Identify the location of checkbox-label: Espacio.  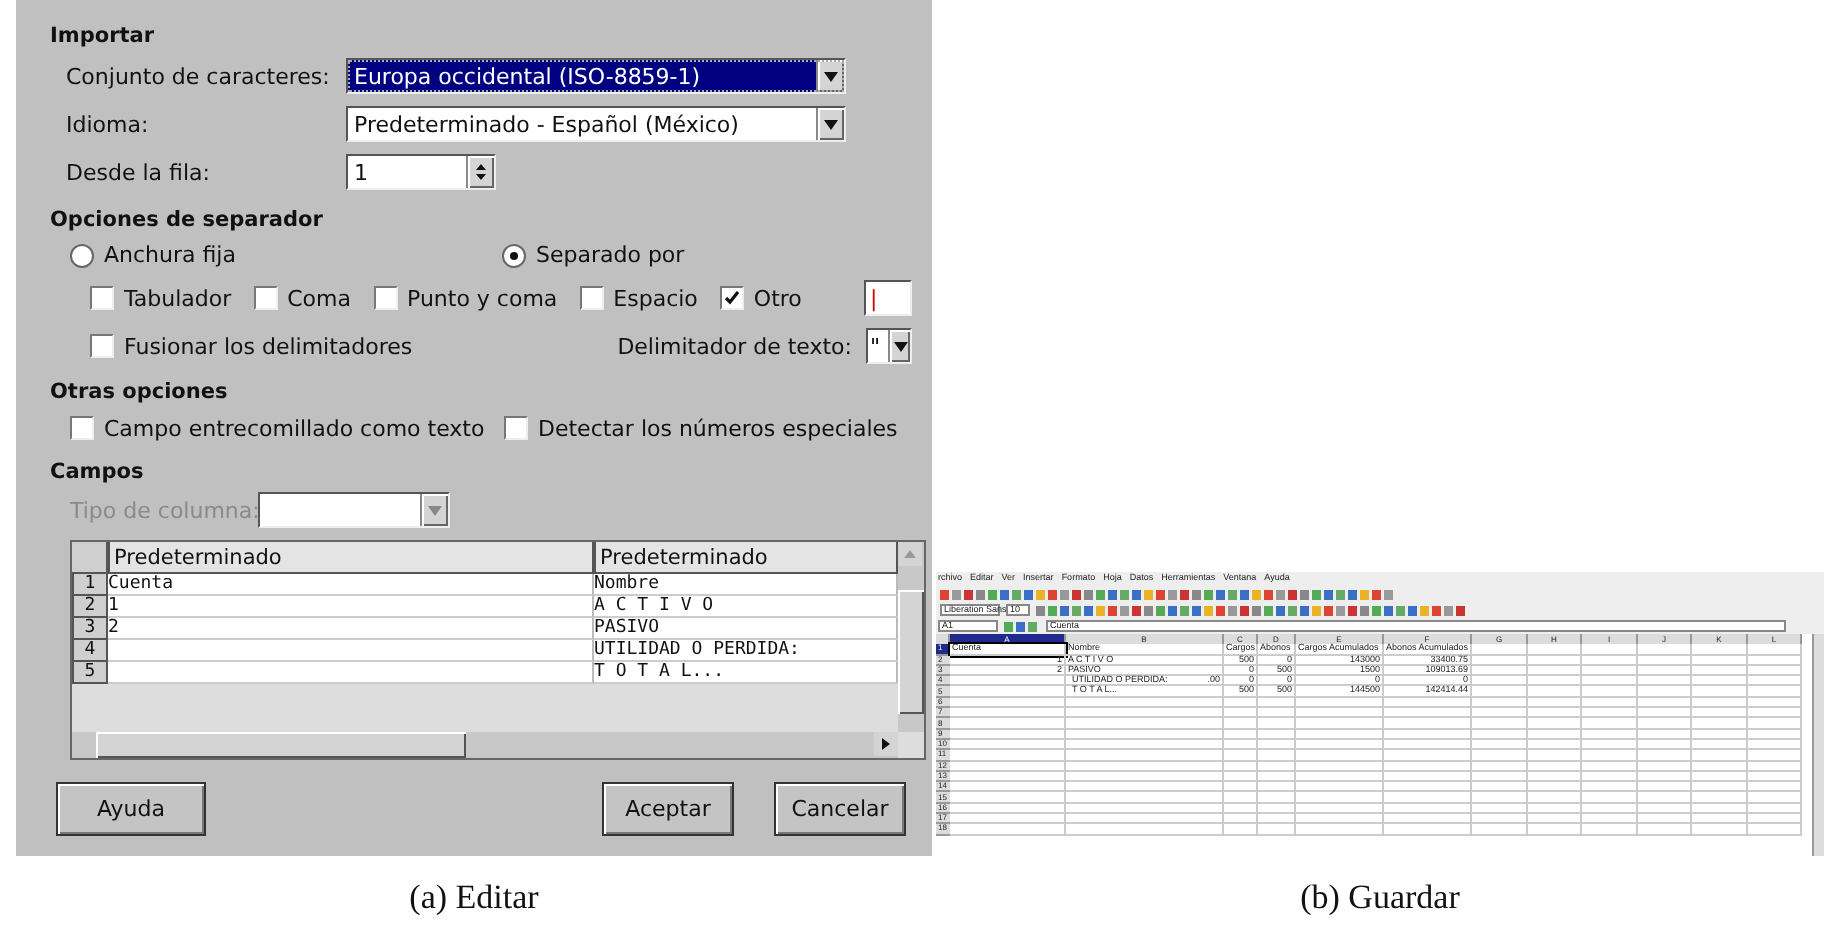
(655, 298).